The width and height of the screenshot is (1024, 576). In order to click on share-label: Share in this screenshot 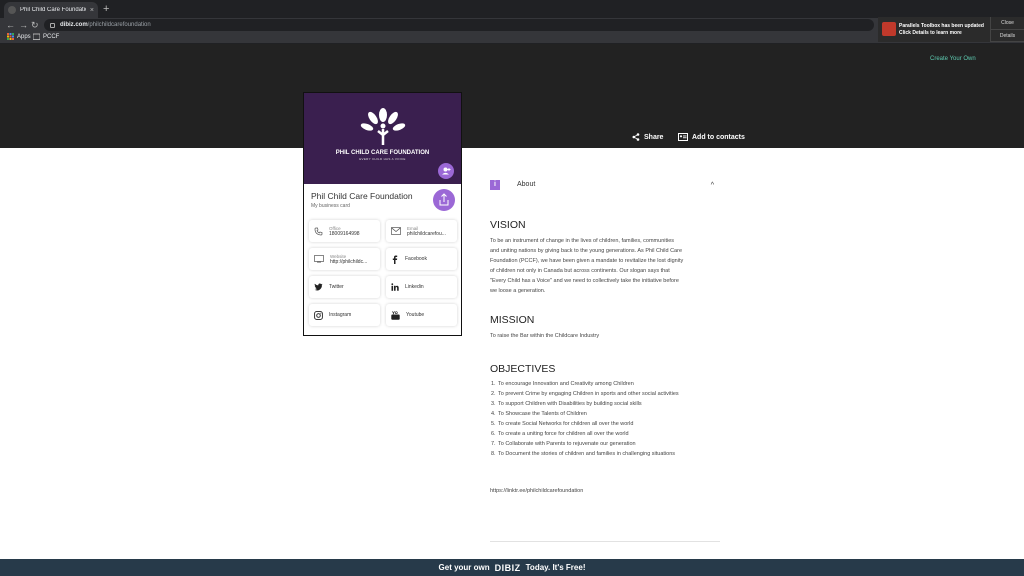, I will do `click(654, 137)`.